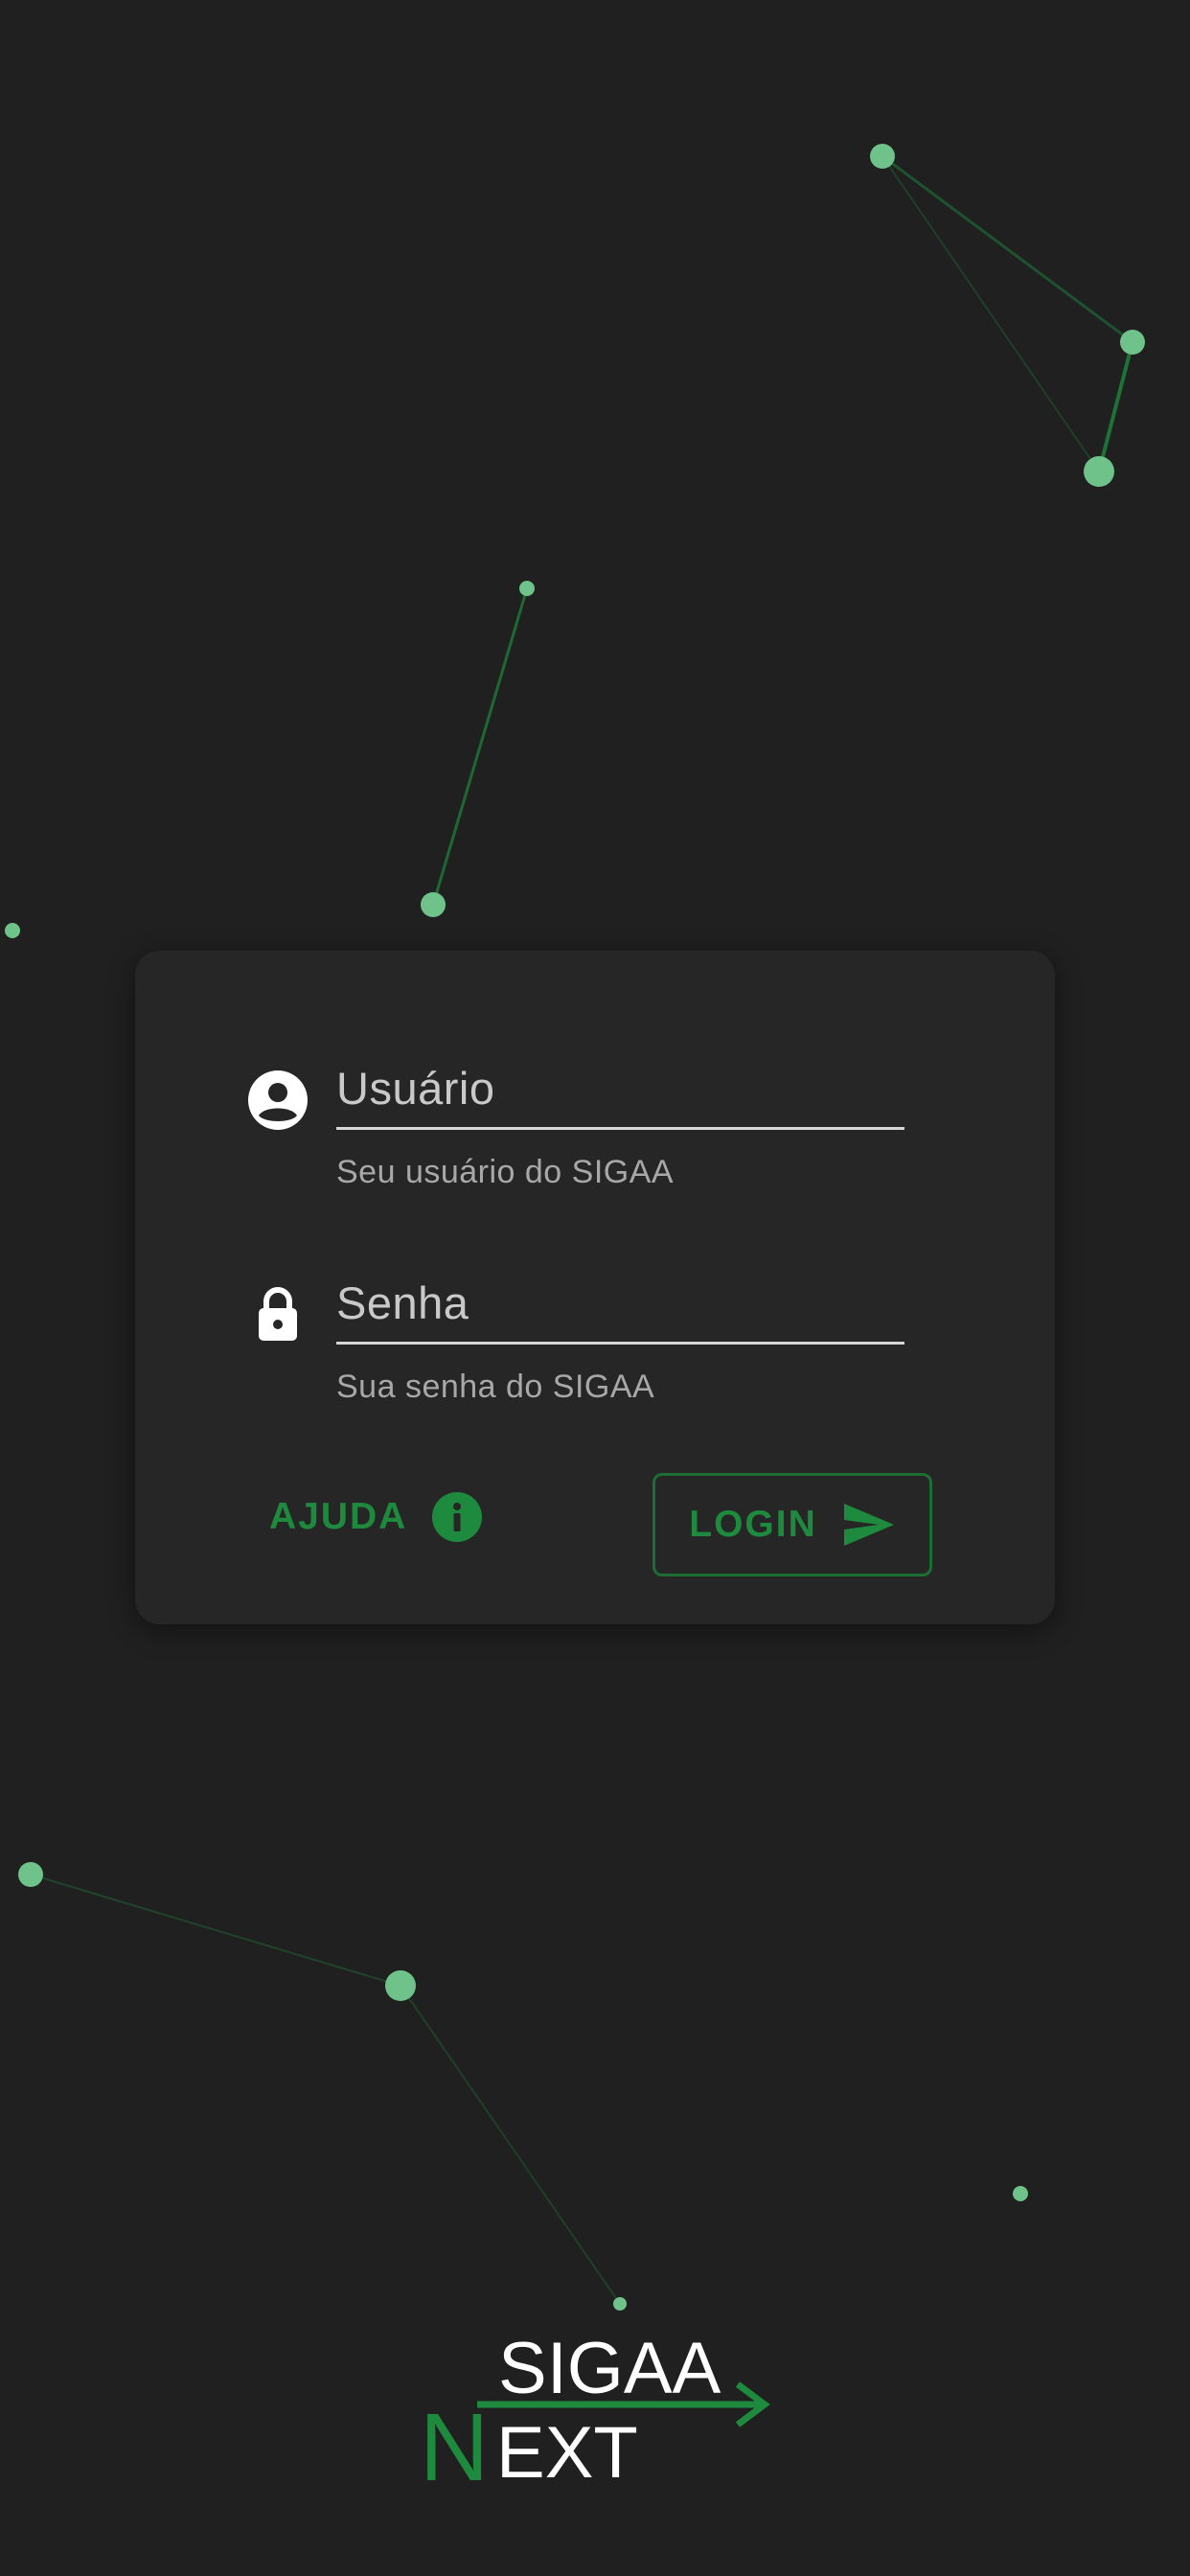  I want to click on login-button: LOGIN, so click(792, 1525).